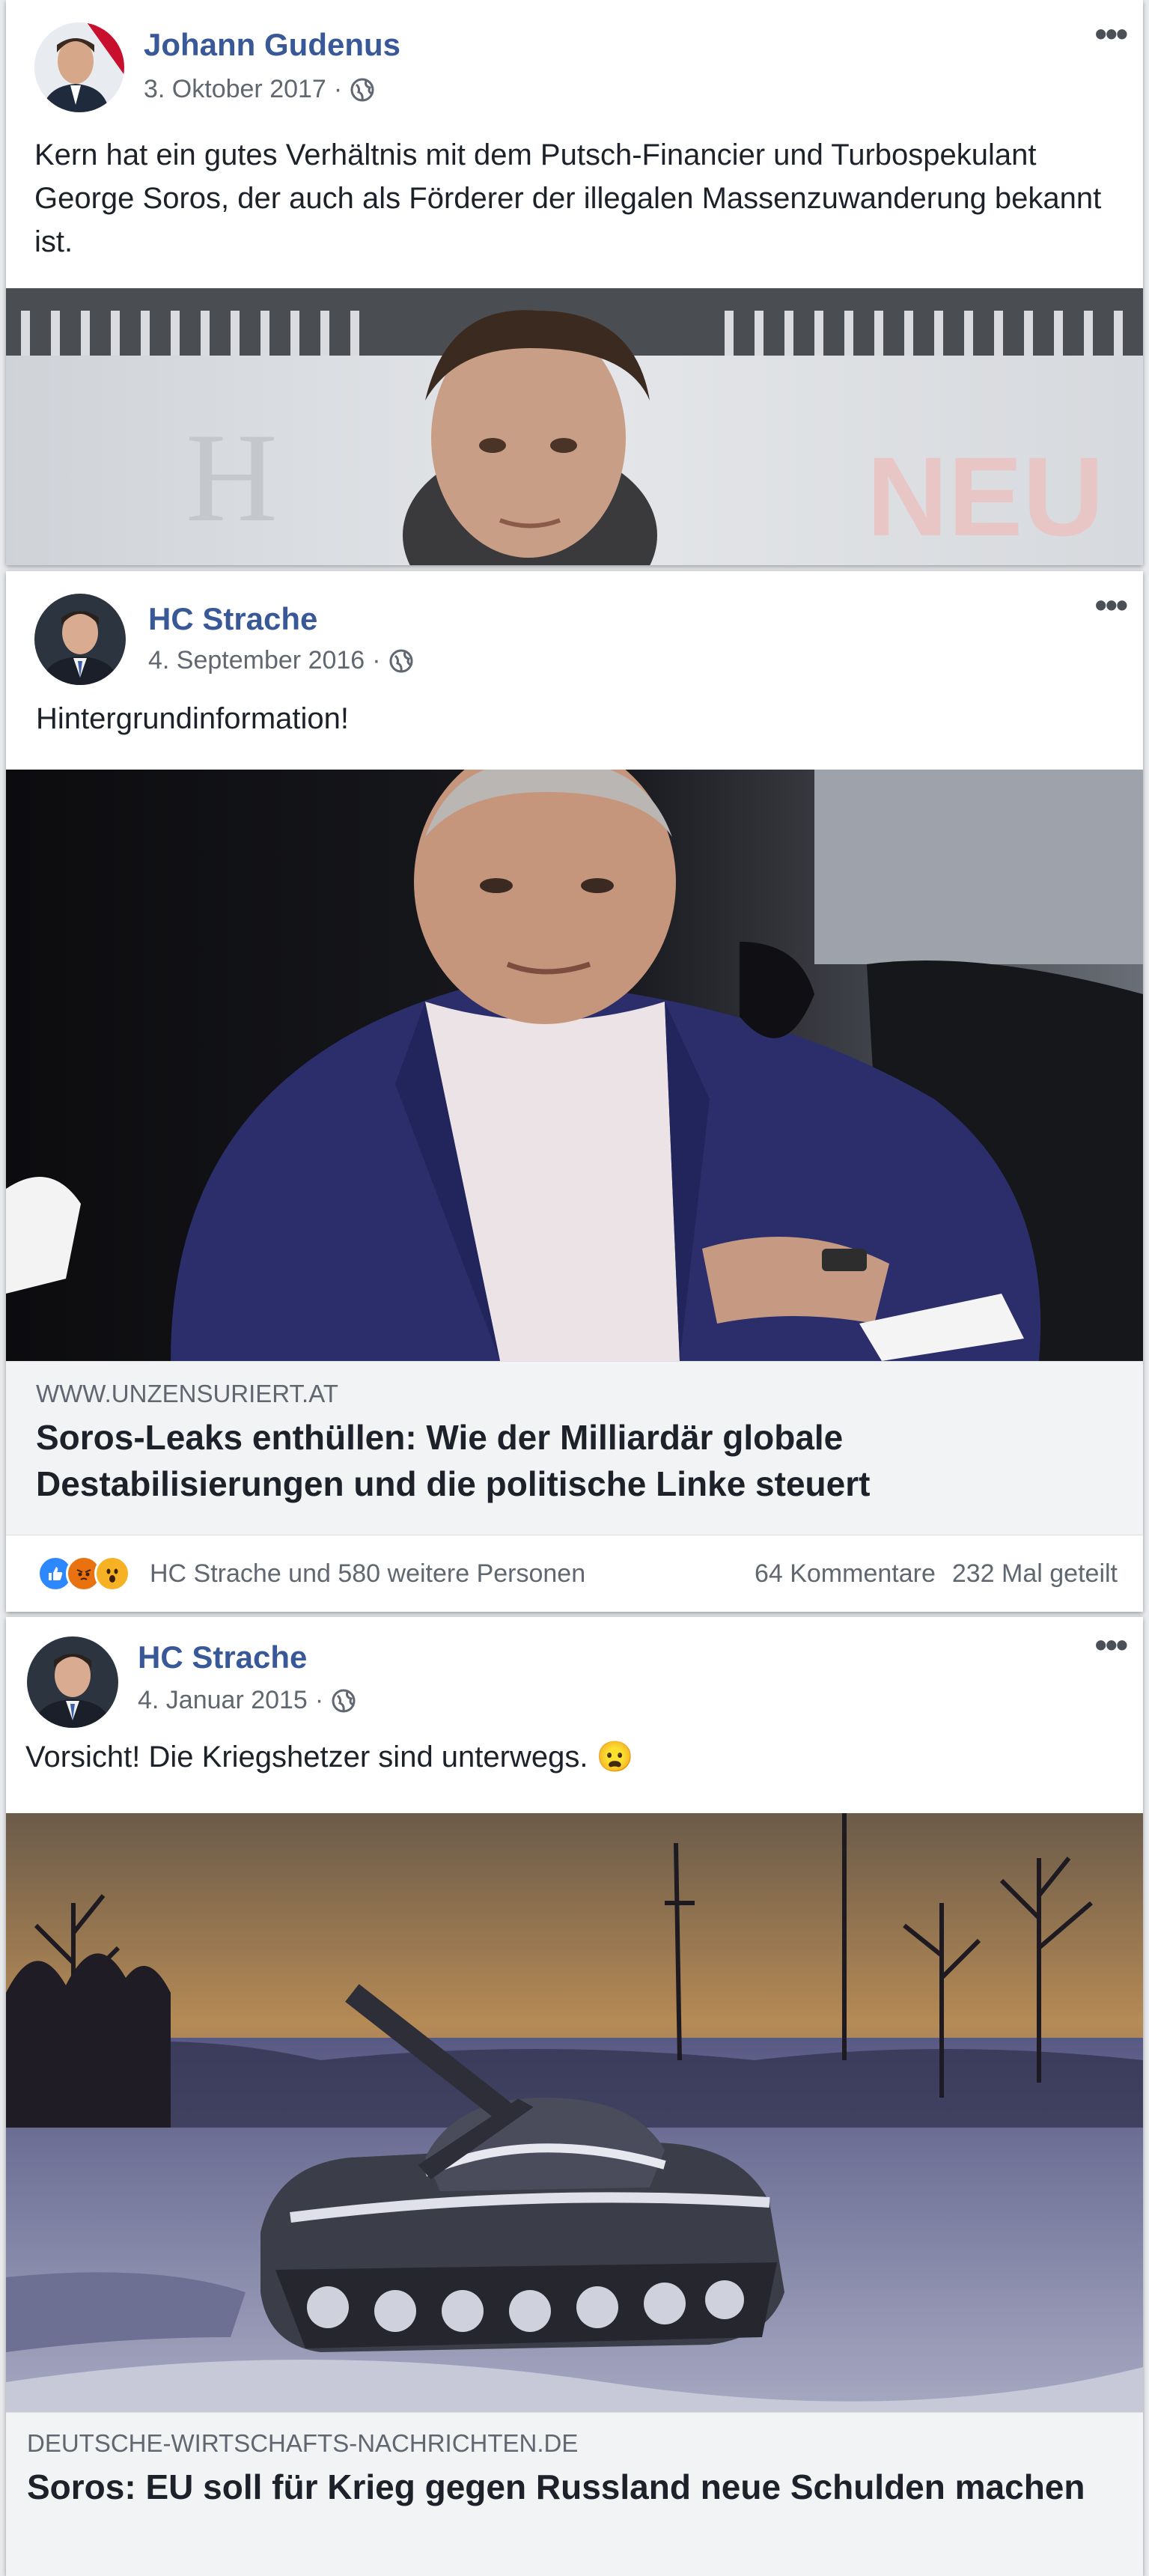  What do you see at coordinates (574, 1673) in the screenshot?
I see `post-header: HC Strache 4. Januar 2015 · •••` at bounding box center [574, 1673].